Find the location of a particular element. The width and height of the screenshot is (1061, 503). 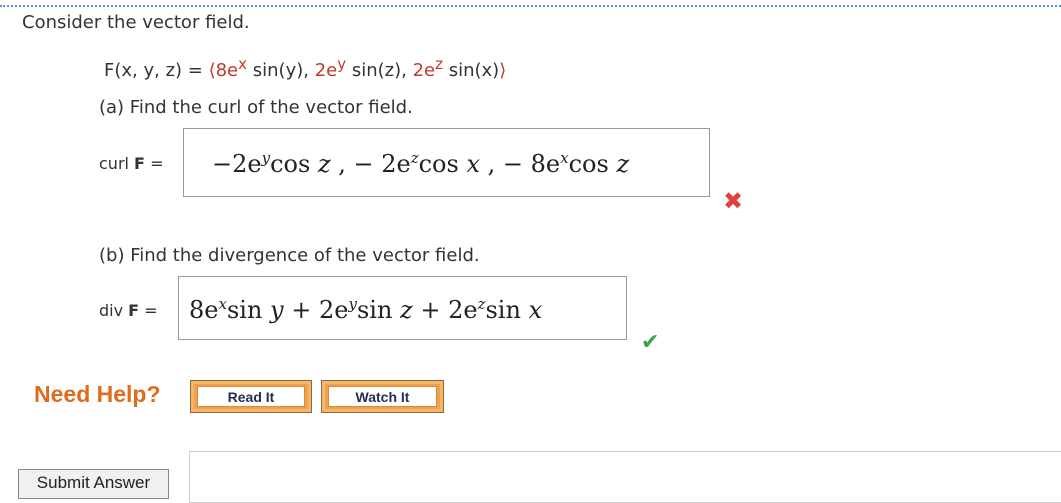

field-component-3: 2ez is located at coordinates (427, 68).